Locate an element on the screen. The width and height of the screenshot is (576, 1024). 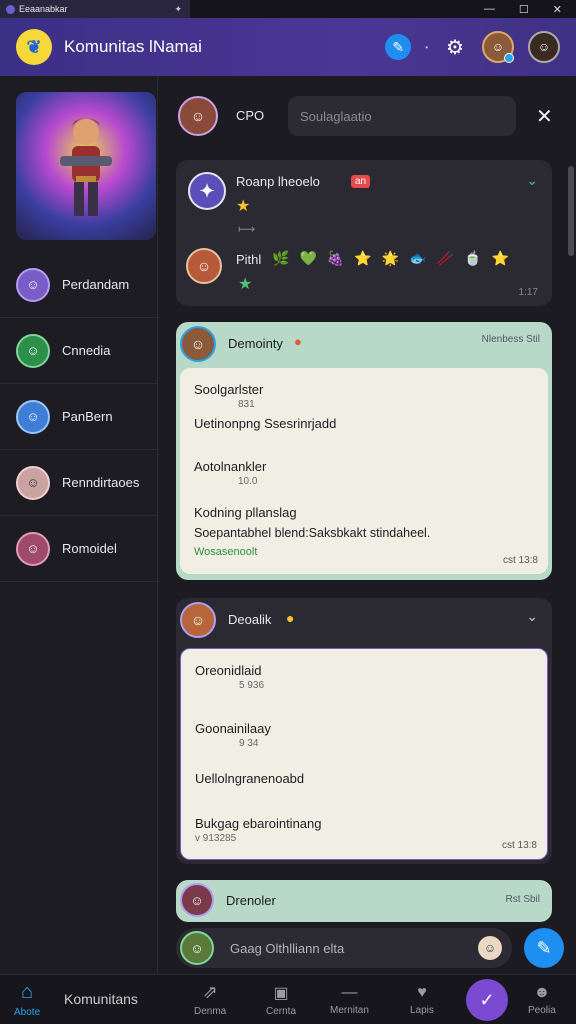
post-sub: 9 34 is located at coordinates (249, 743).